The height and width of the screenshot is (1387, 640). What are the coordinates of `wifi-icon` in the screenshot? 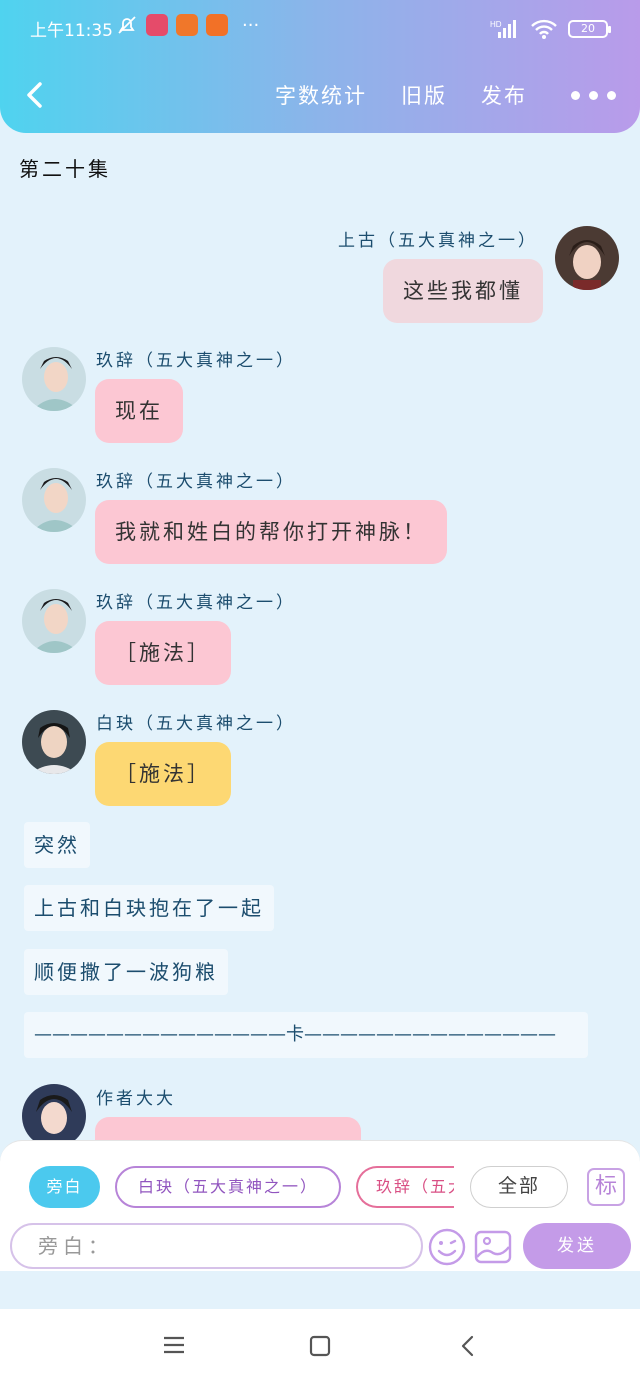 It's located at (544, 29).